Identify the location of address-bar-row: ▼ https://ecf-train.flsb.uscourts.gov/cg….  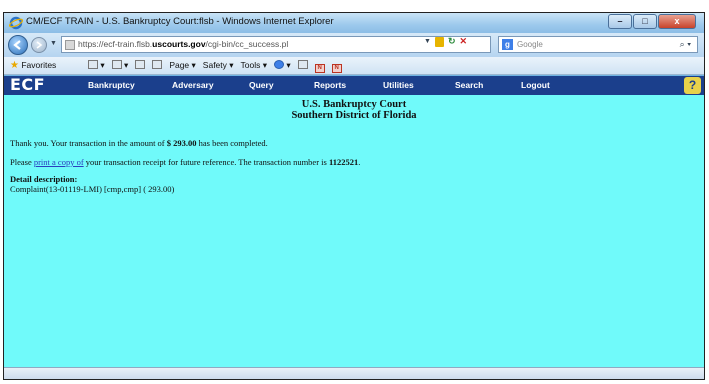
(354, 45).